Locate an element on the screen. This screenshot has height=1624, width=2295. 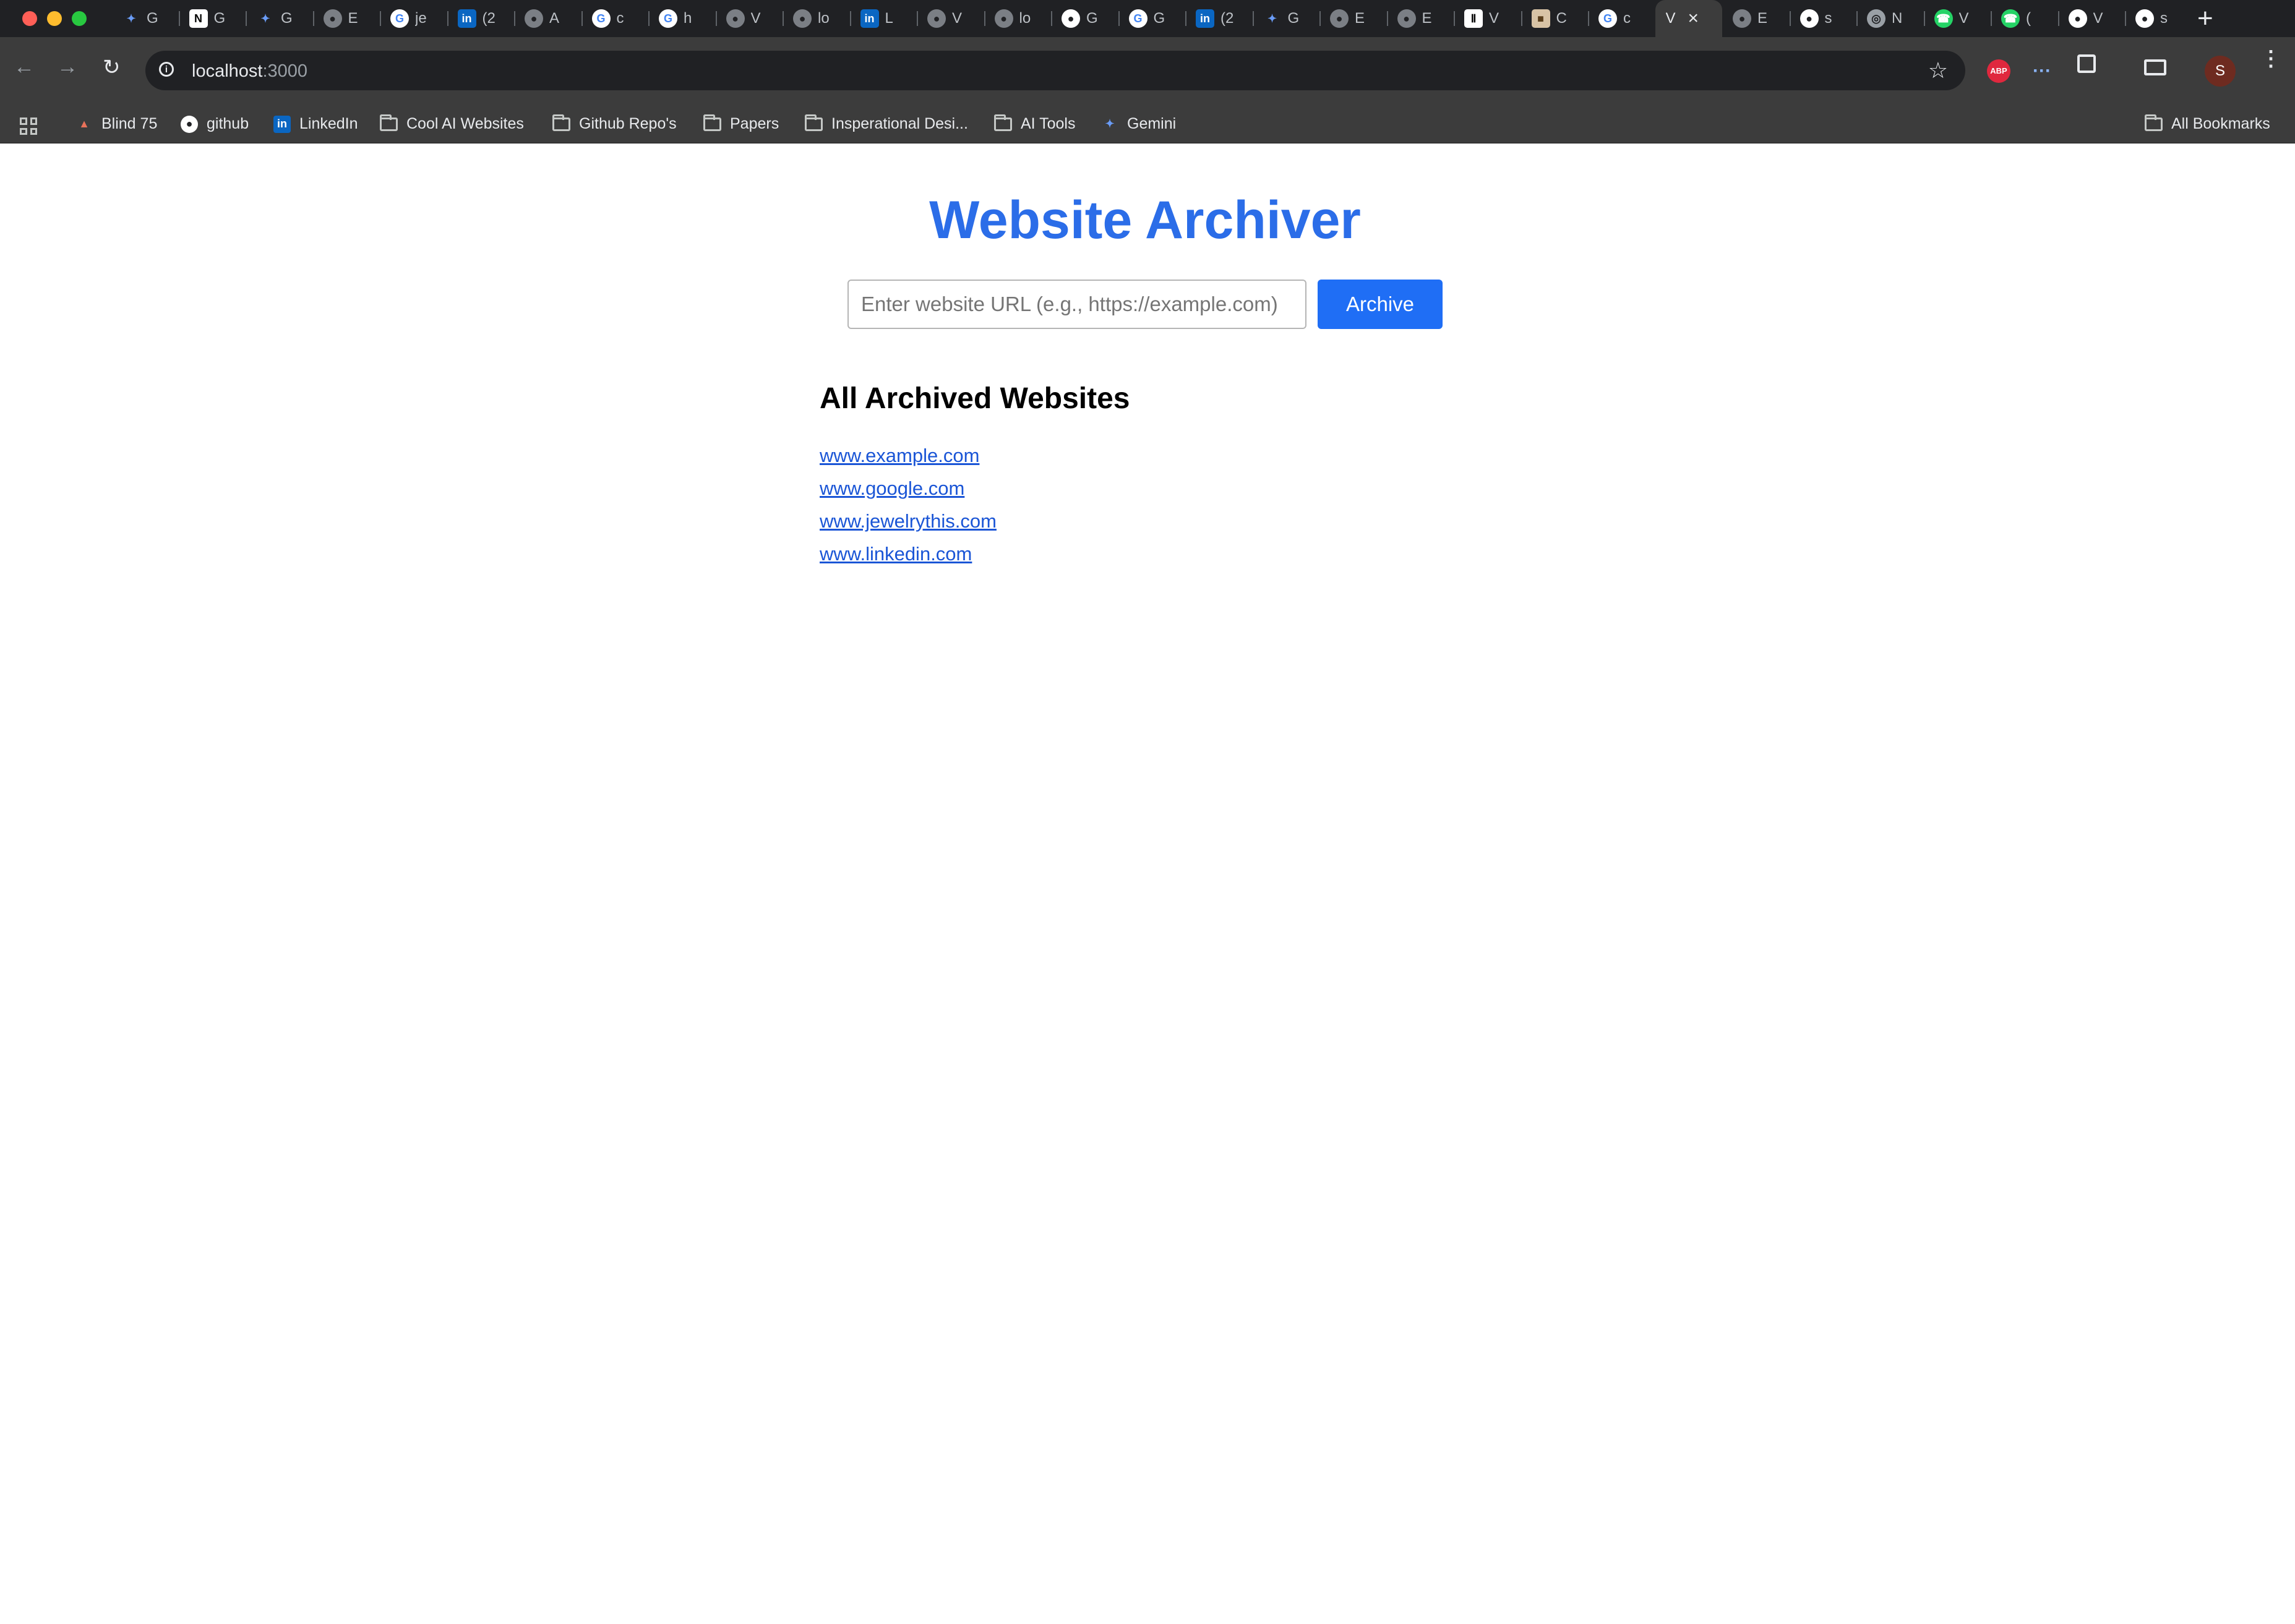
tab-title: L is located at coordinates (889, 18).